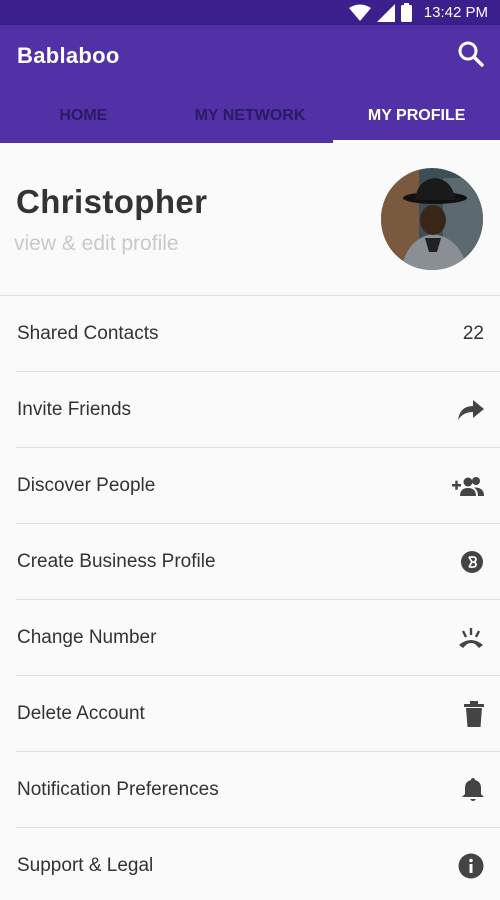 This screenshot has height=900, width=500. I want to click on tab-home: HOME, so click(83, 115).